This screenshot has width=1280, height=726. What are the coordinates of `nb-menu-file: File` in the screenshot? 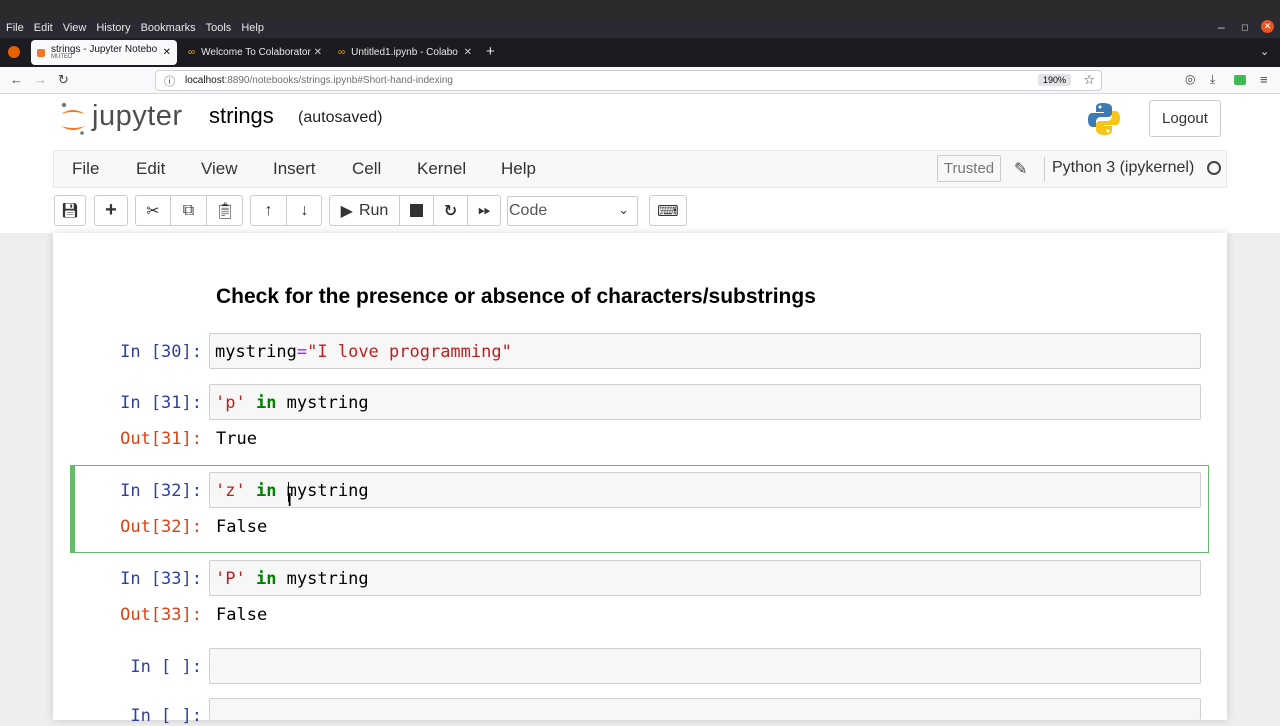 It's located at (85, 169).